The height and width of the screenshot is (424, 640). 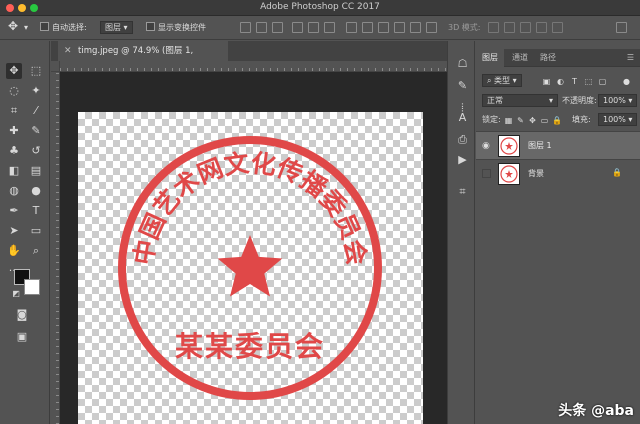 I want to click on 3d-rotate-icon, so click(x=493, y=27).